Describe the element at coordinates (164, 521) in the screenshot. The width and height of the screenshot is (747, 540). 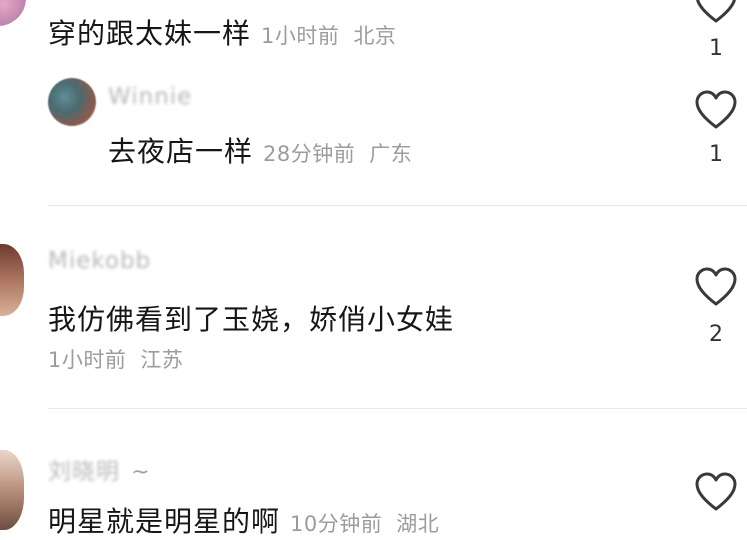
I see `comment-body: 明星就是明星的啊` at that location.